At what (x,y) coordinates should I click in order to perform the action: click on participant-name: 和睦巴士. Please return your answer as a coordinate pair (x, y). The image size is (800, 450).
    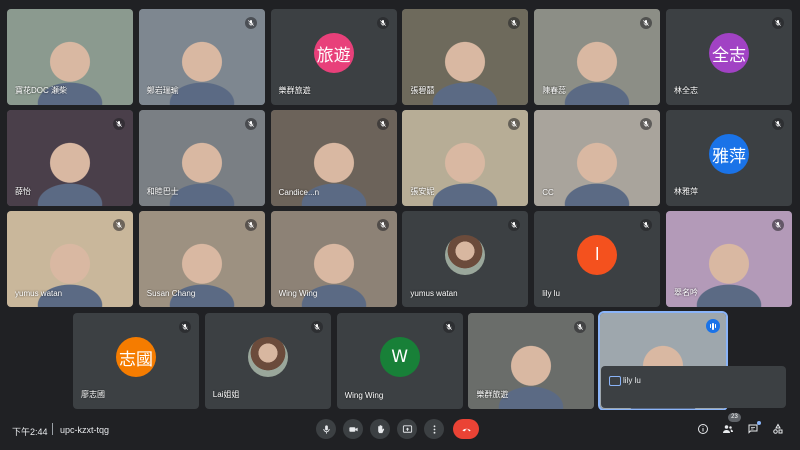
    Looking at the image, I should click on (162, 191).